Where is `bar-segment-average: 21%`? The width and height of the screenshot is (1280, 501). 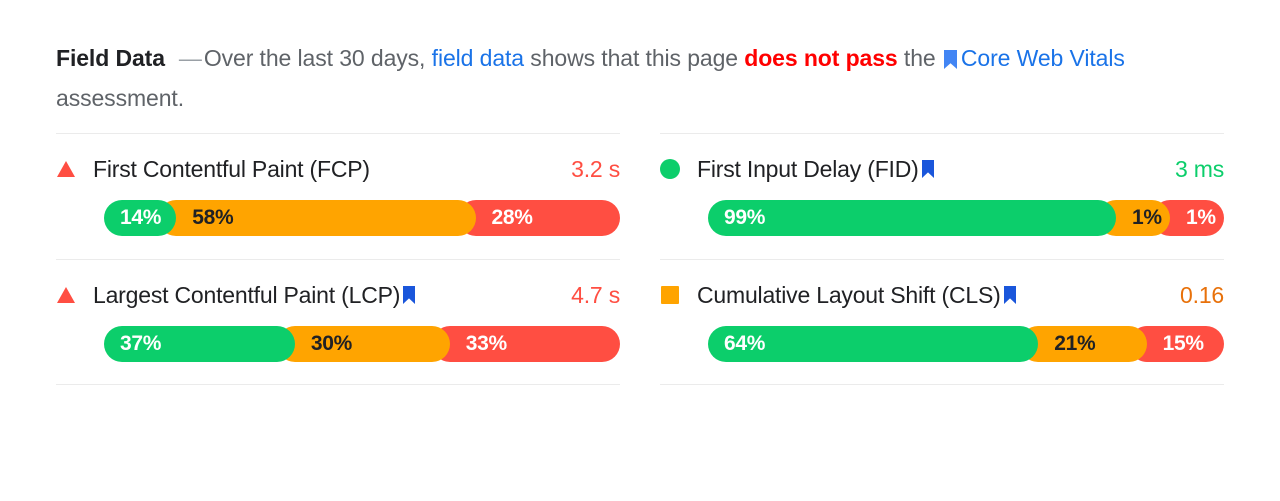
bar-segment-average: 21% is located at coordinates (1083, 344).